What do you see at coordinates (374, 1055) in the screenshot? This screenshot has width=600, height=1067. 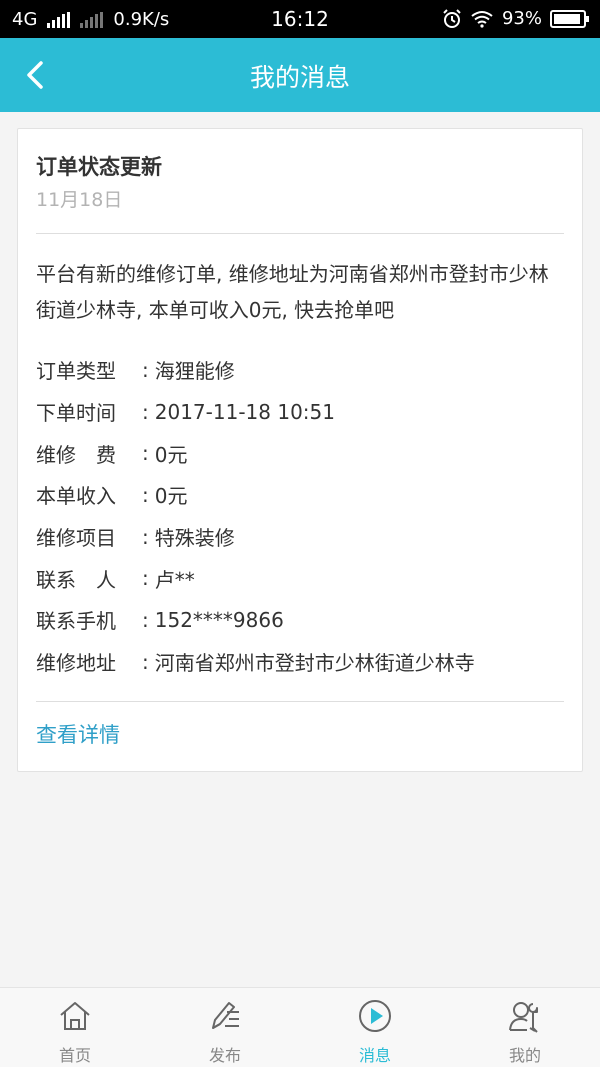 I see `tab-label: 消息` at bounding box center [374, 1055].